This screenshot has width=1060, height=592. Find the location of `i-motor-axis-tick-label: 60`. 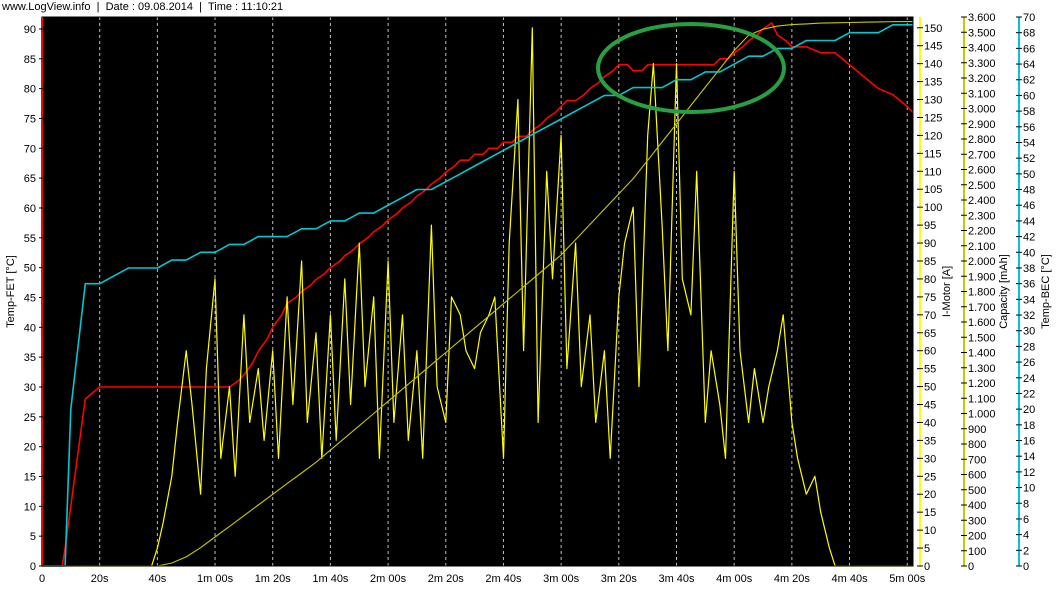

i-motor-axis-tick-label: 60 is located at coordinates (930, 352).